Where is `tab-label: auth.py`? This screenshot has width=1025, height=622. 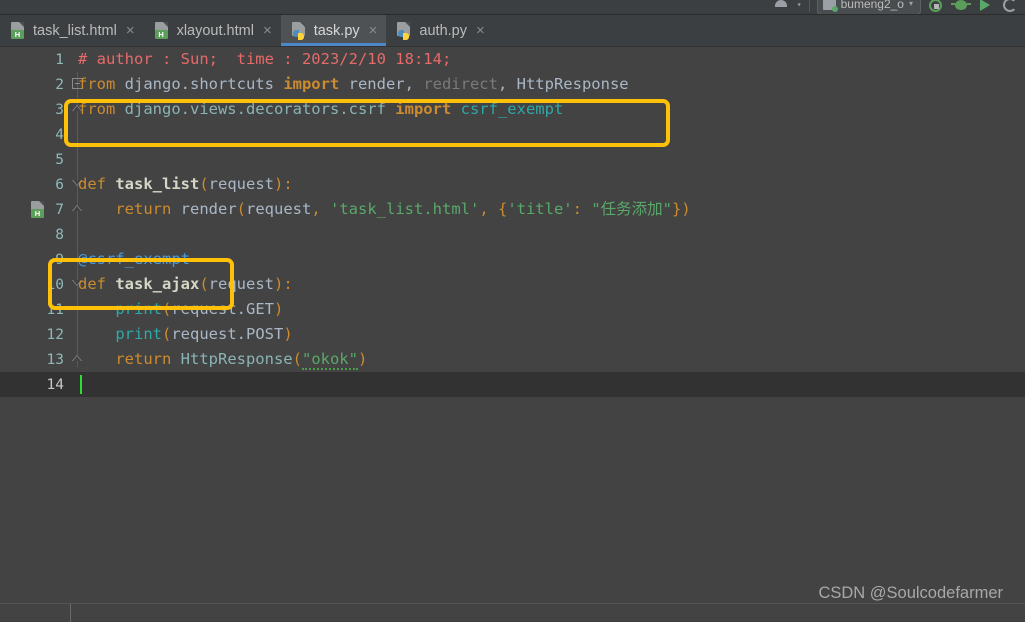
tab-label: auth.py is located at coordinates (443, 30).